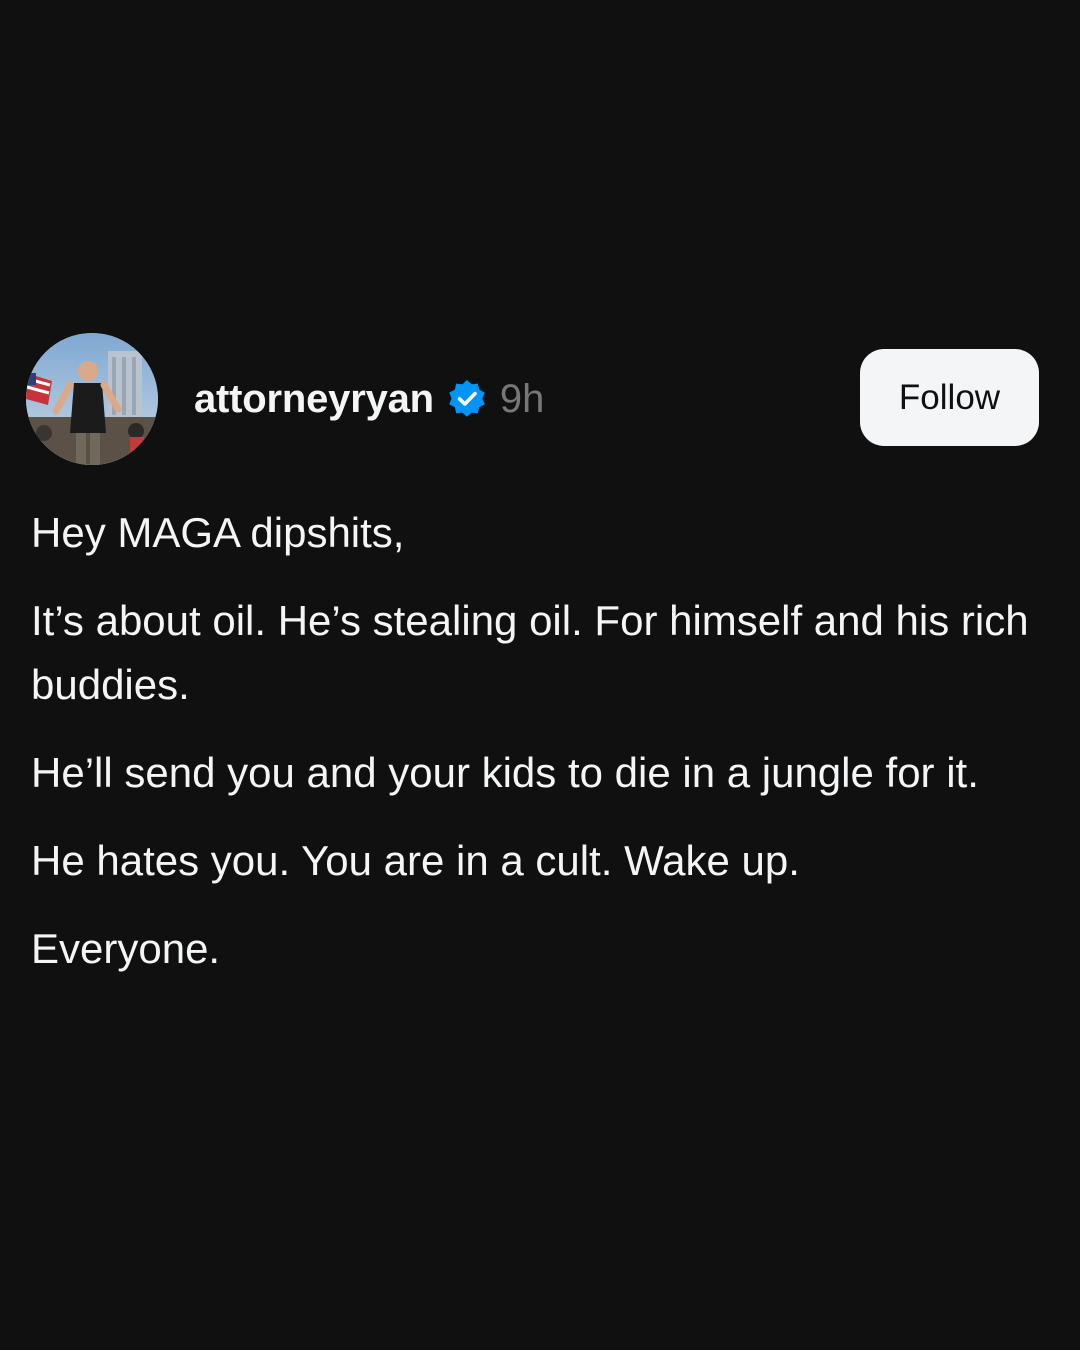  I want to click on follow-button: Follow, so click(949, 397).